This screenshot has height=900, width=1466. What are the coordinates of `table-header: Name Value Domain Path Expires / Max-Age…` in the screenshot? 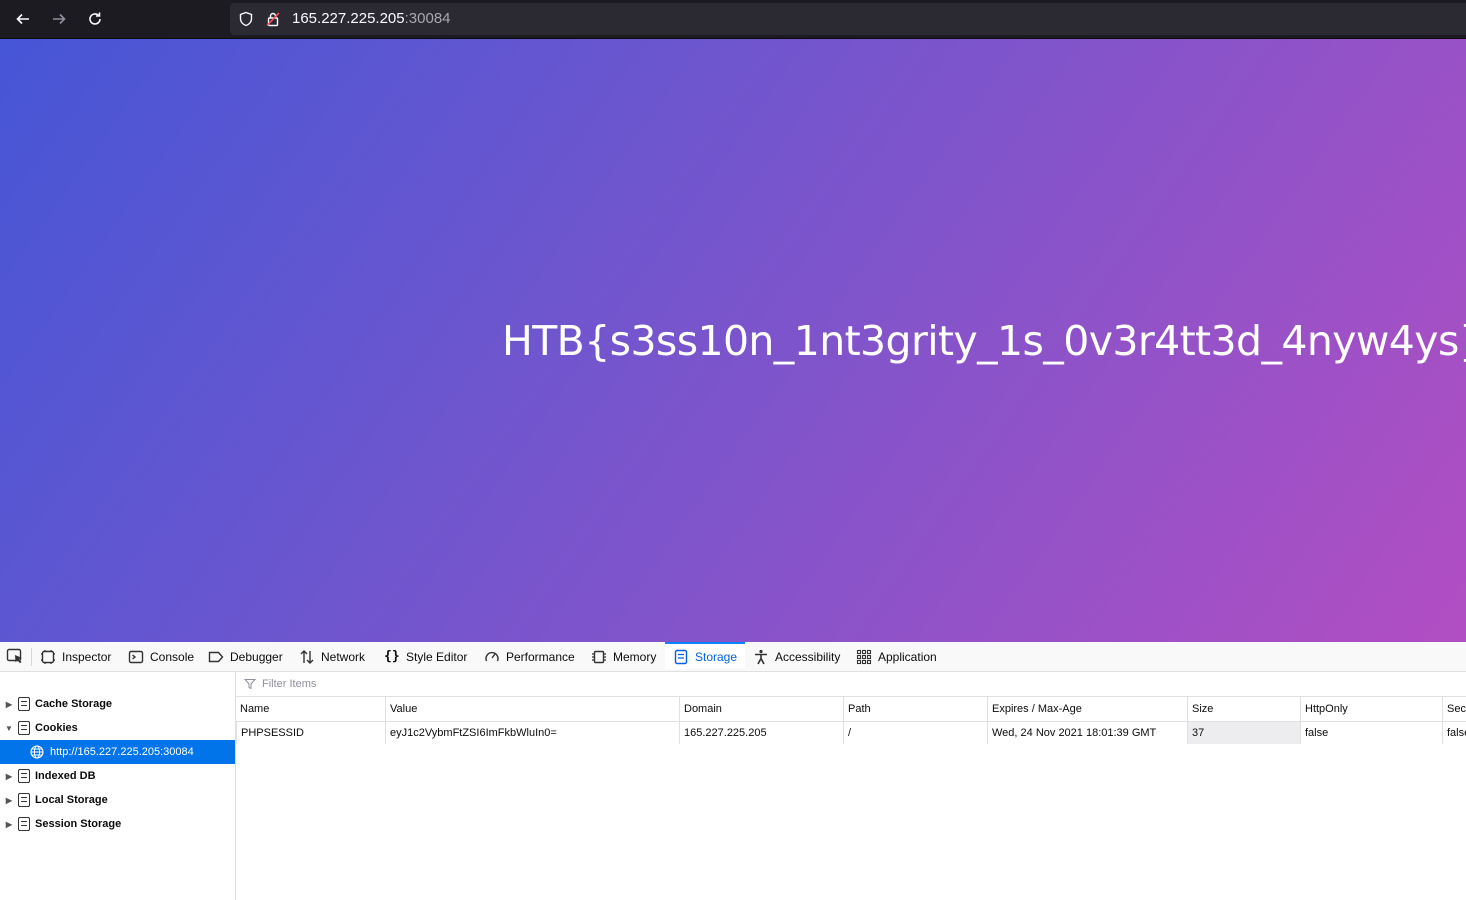 It's located at (851, 709).